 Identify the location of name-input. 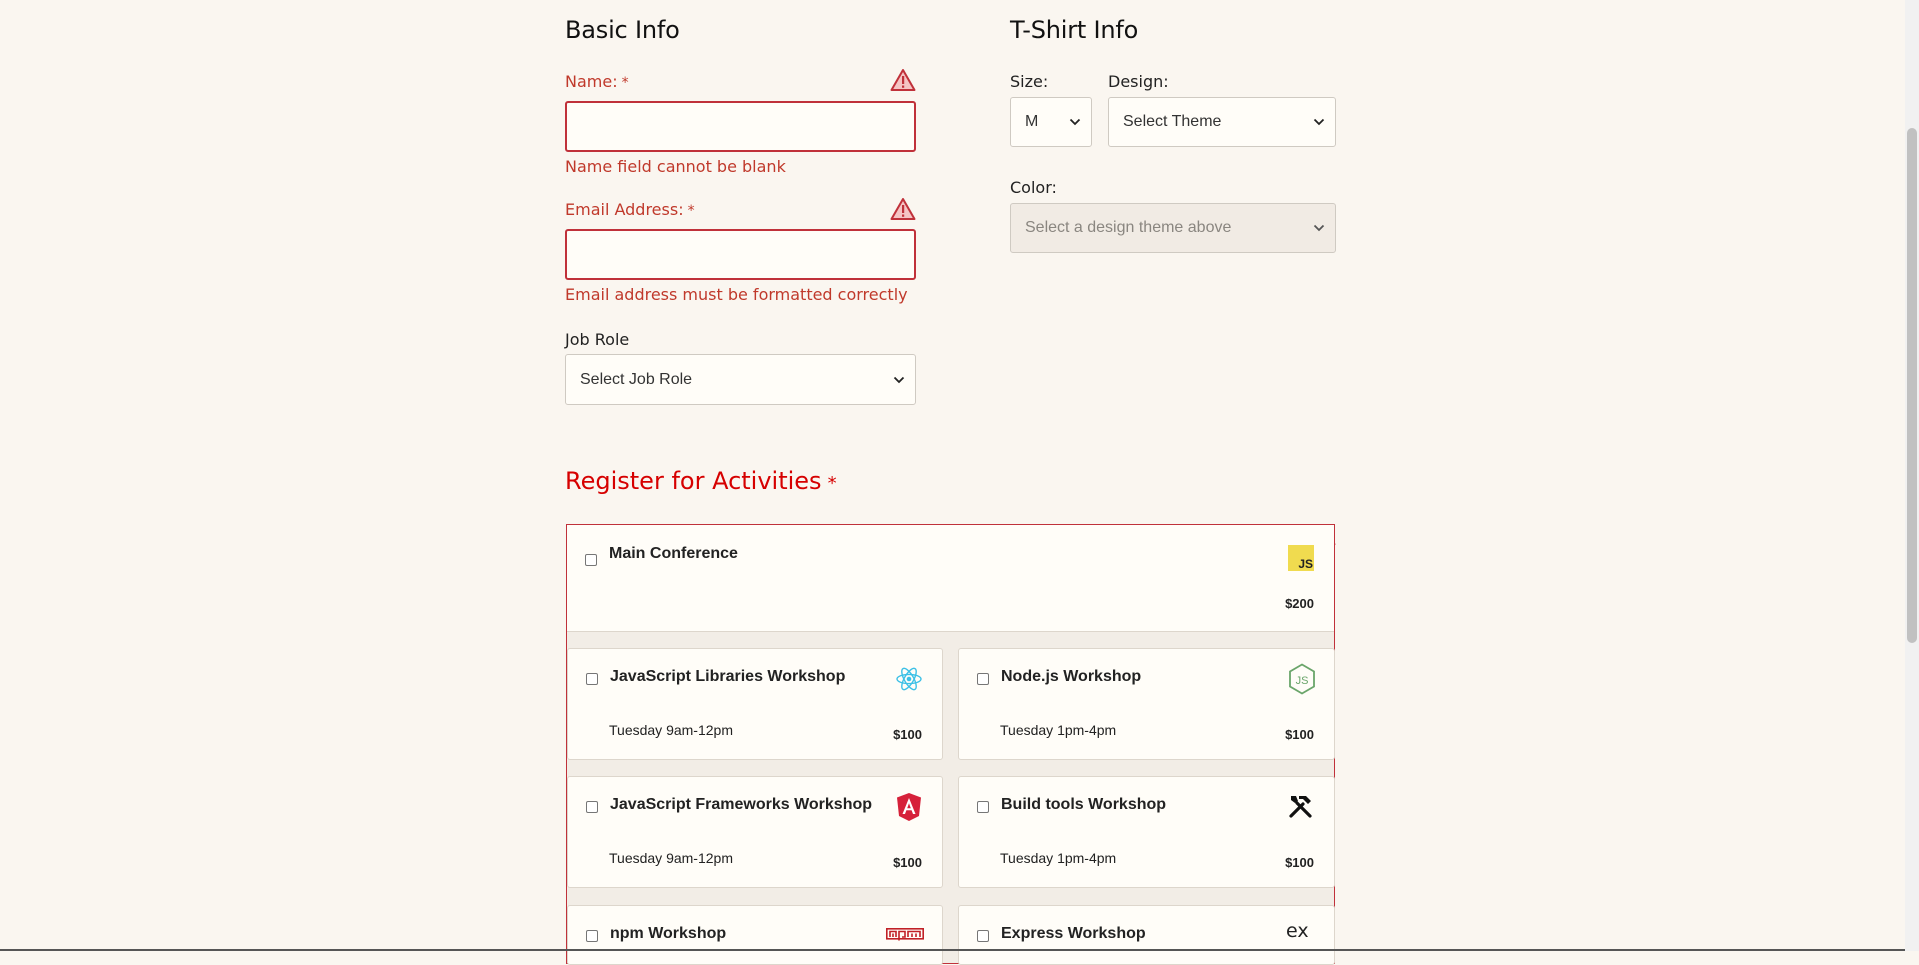
(740, 126).